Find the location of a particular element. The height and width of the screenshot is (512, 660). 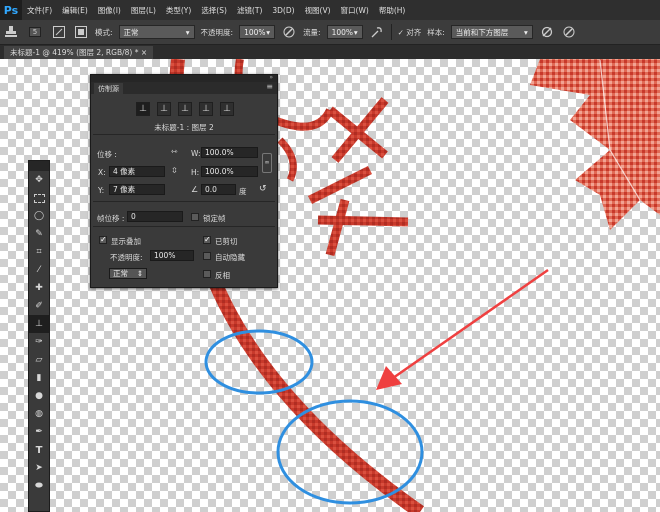

aligned-checkbox: ✓ 对齐 is located at coordinates (410, 32).